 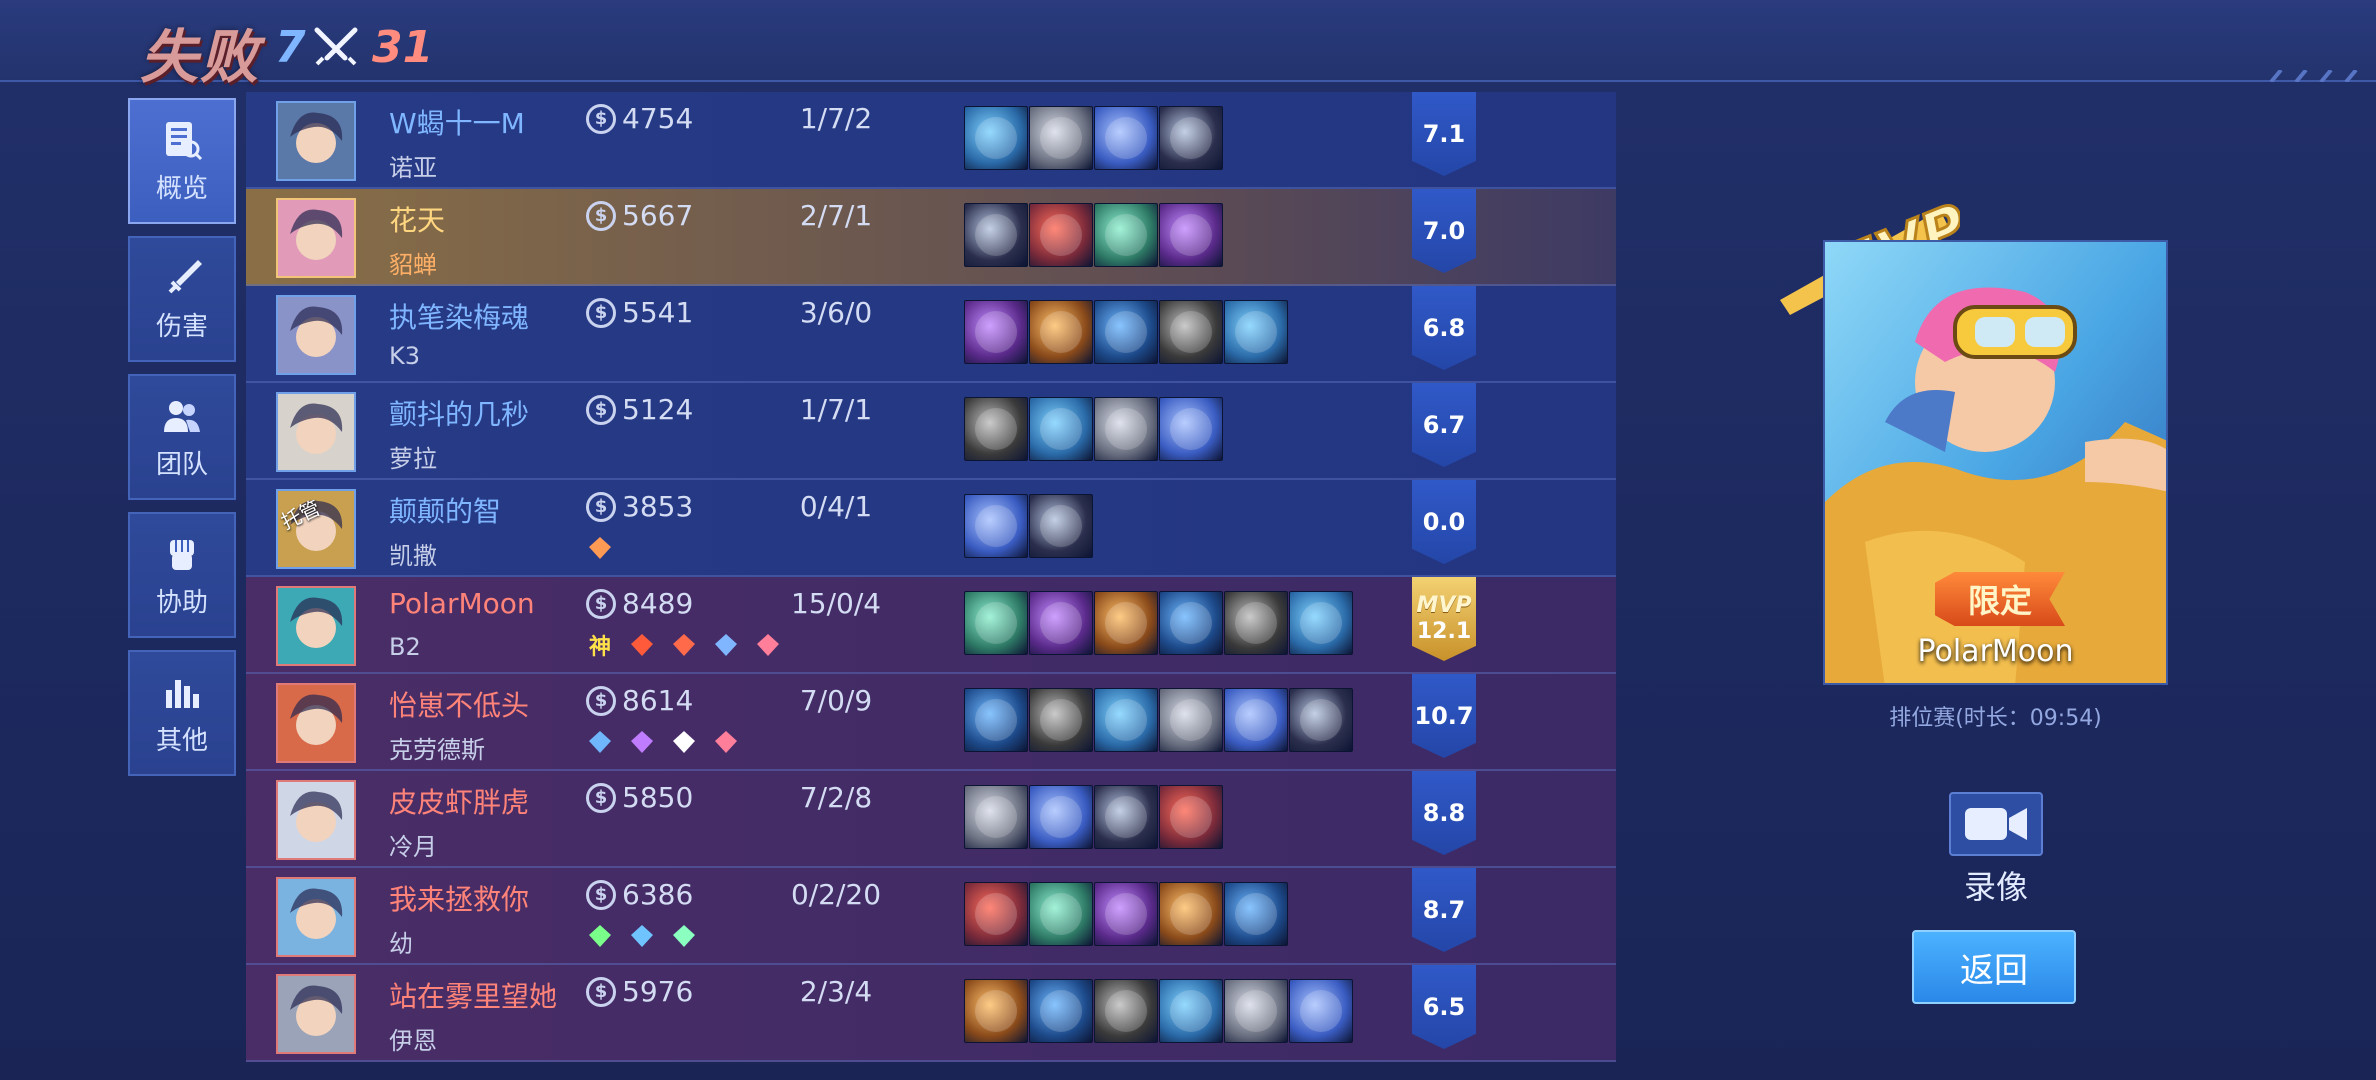 What do you see at coordinates (182, 161) in the screenshot?
I see `nav-overview: 概览` at bounding box center [182, 161].